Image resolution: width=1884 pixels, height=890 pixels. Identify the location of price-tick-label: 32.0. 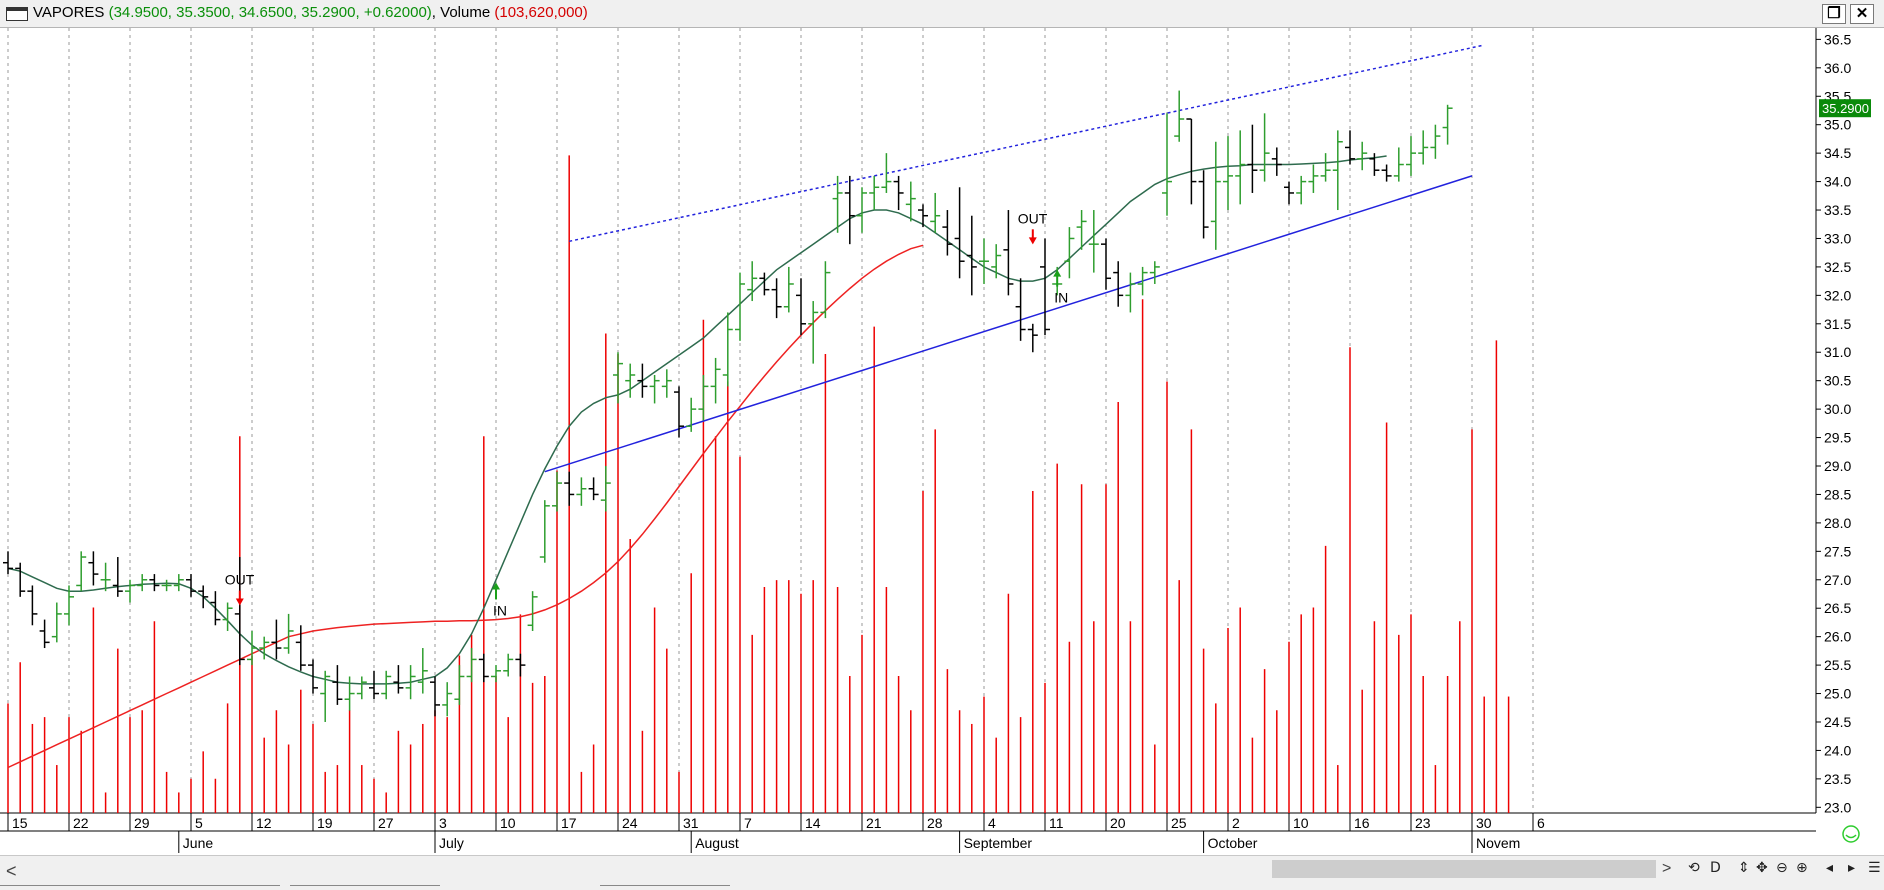
(1837, 295).